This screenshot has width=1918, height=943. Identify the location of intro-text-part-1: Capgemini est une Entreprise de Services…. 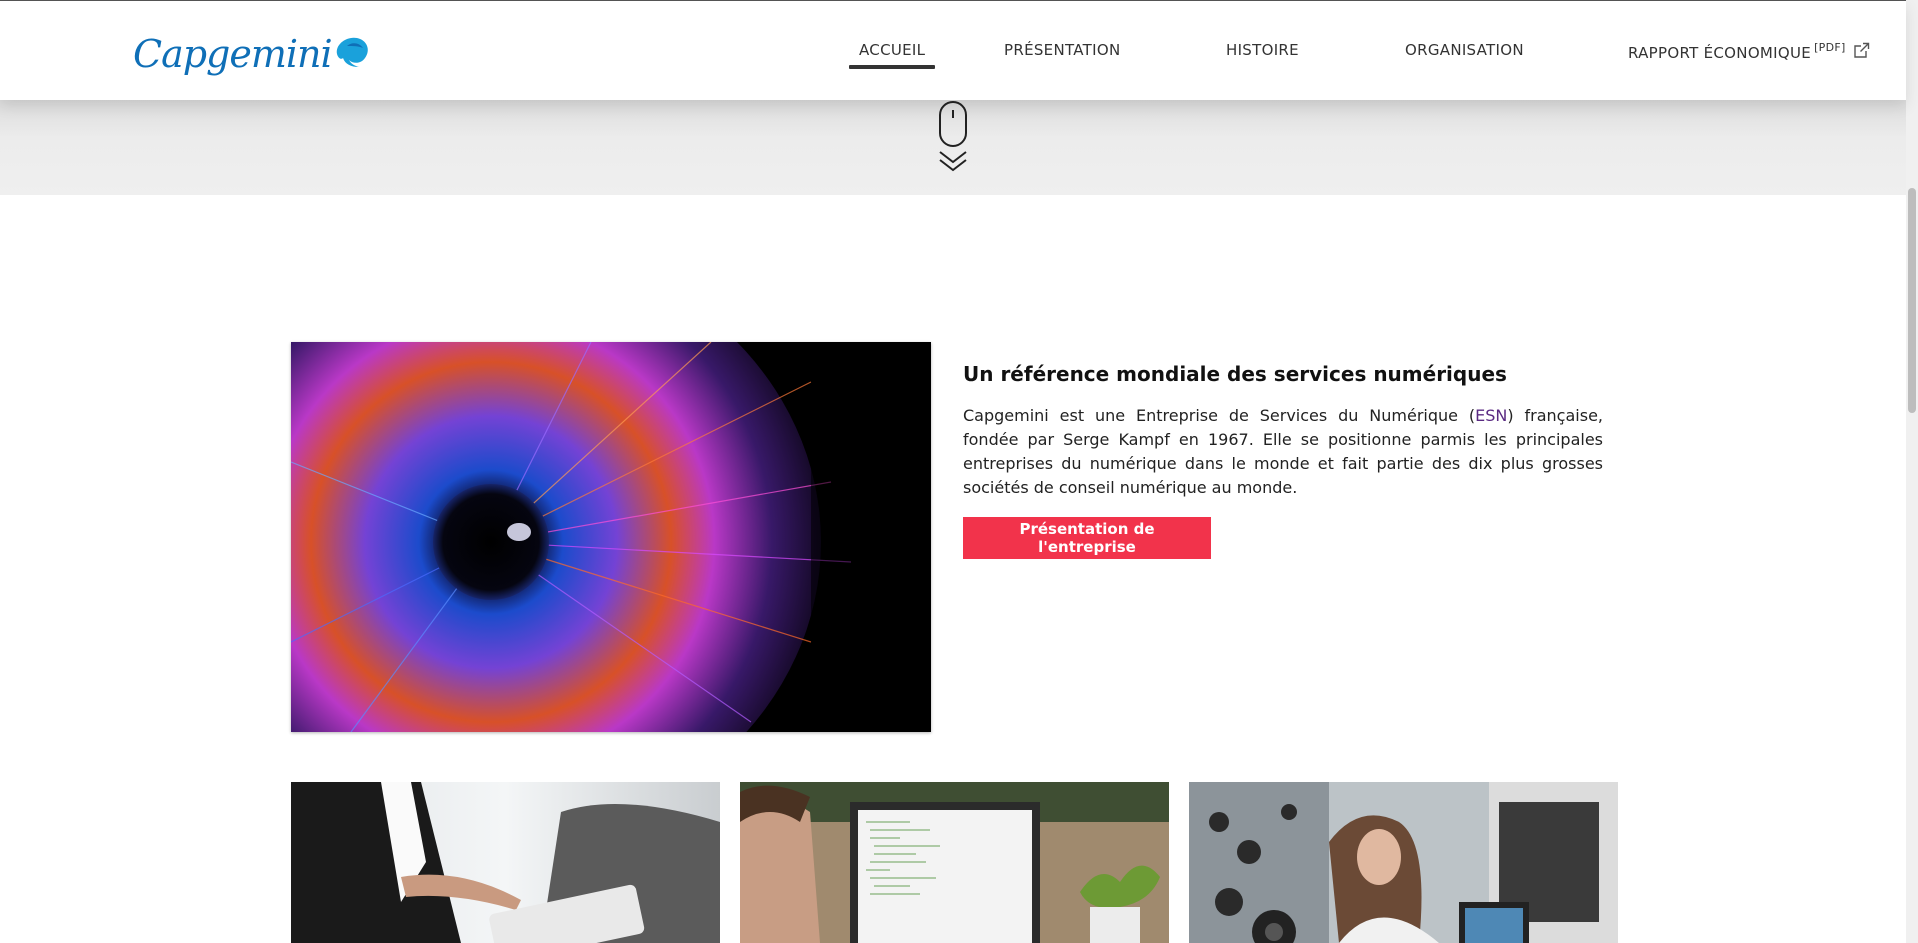
(1219, 415).